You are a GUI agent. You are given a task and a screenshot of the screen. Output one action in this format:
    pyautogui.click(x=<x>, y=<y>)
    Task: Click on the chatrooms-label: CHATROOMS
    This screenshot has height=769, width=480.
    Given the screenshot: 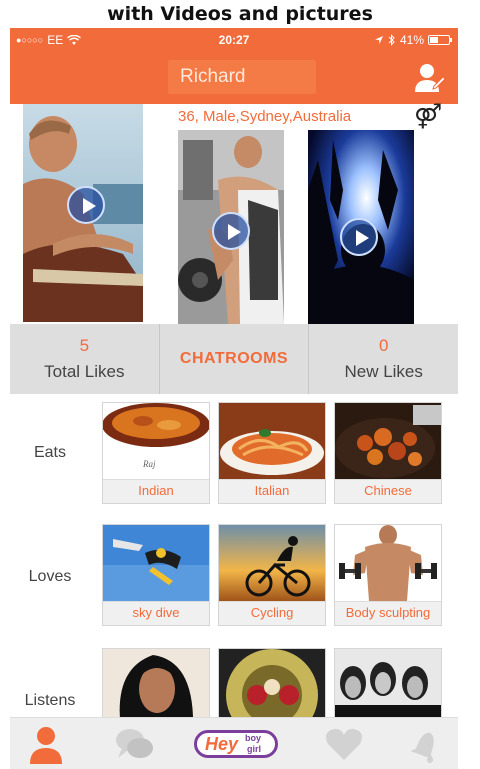 What is the action you would take?
    pyautogui.click(x=234, y=358)
    